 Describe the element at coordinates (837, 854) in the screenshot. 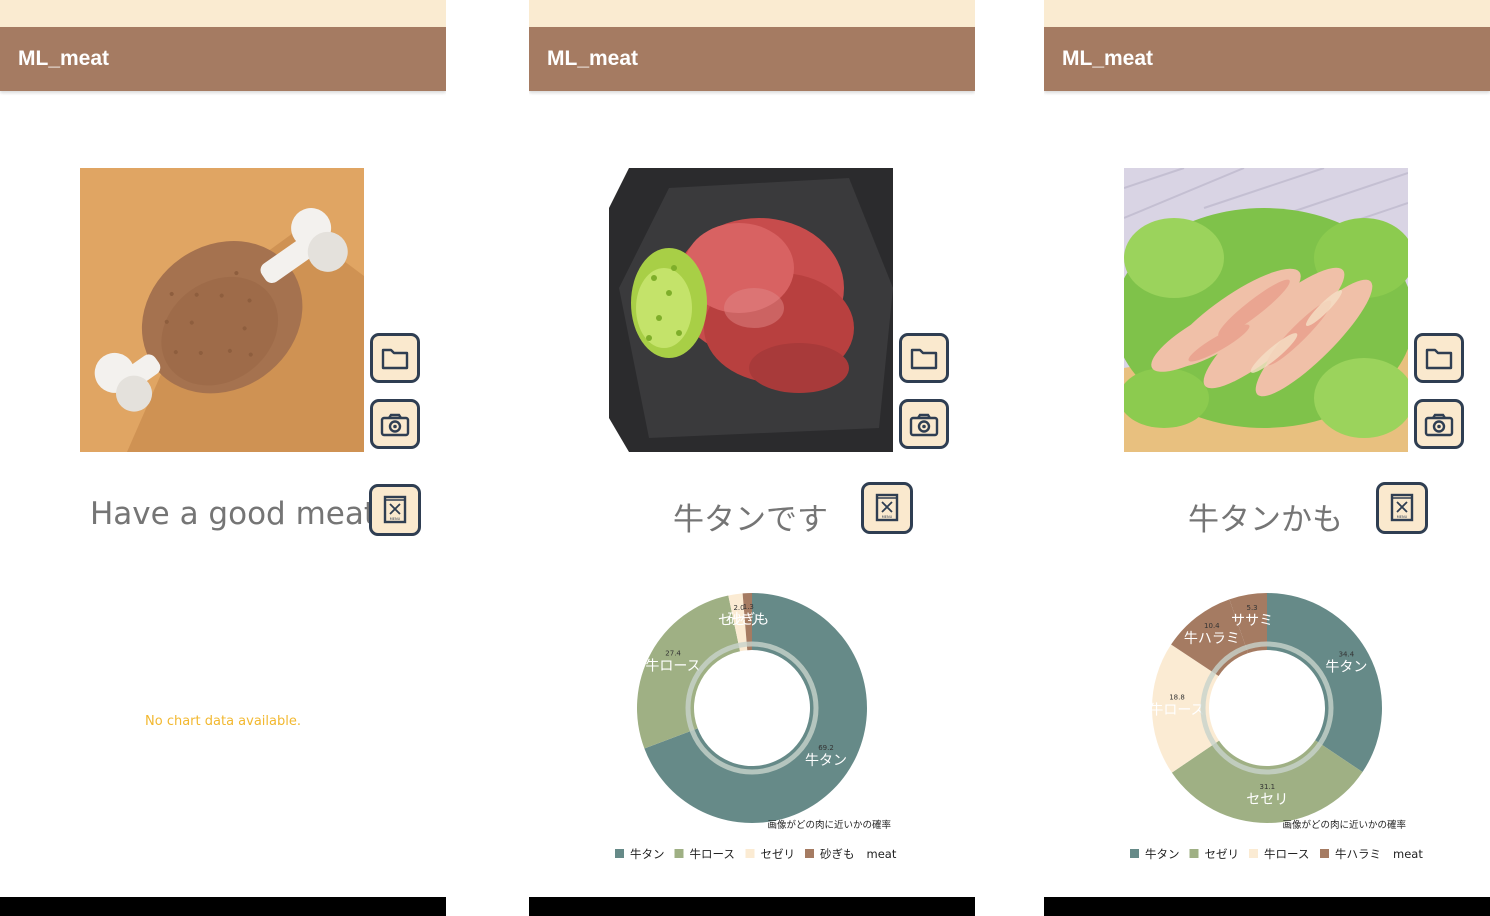

I see `legend-item: 砂ぎも` at that location.